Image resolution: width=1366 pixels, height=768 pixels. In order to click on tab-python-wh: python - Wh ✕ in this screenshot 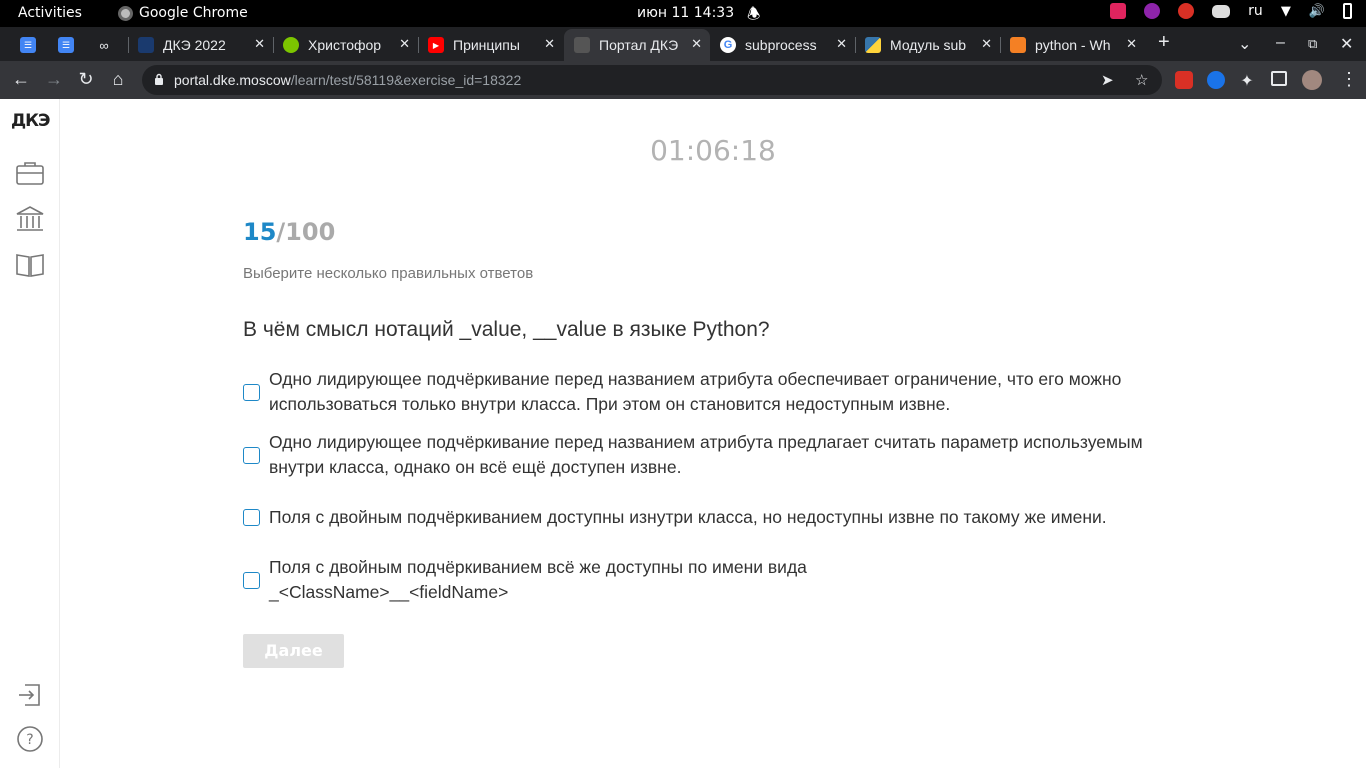, I will do `click(1072, 45)`.